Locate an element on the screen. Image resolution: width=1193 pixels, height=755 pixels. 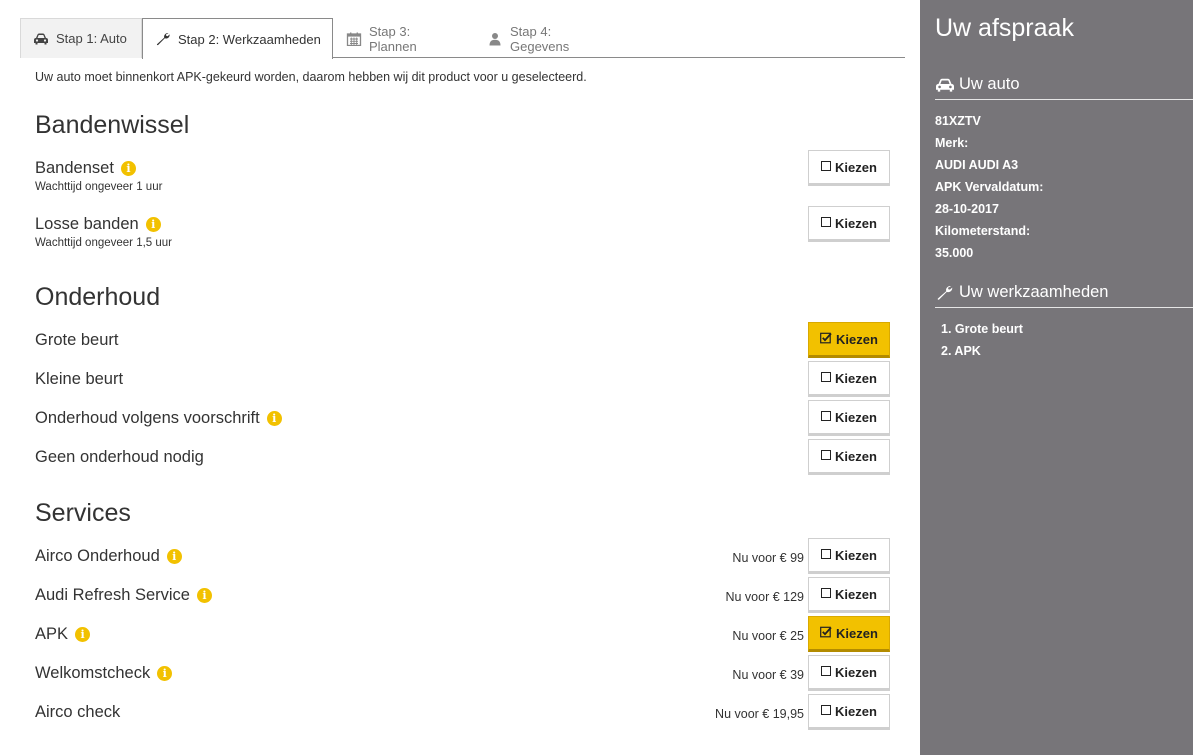
kiezen-button-airco-check: Kiezen is located at coordinates (849, 712).